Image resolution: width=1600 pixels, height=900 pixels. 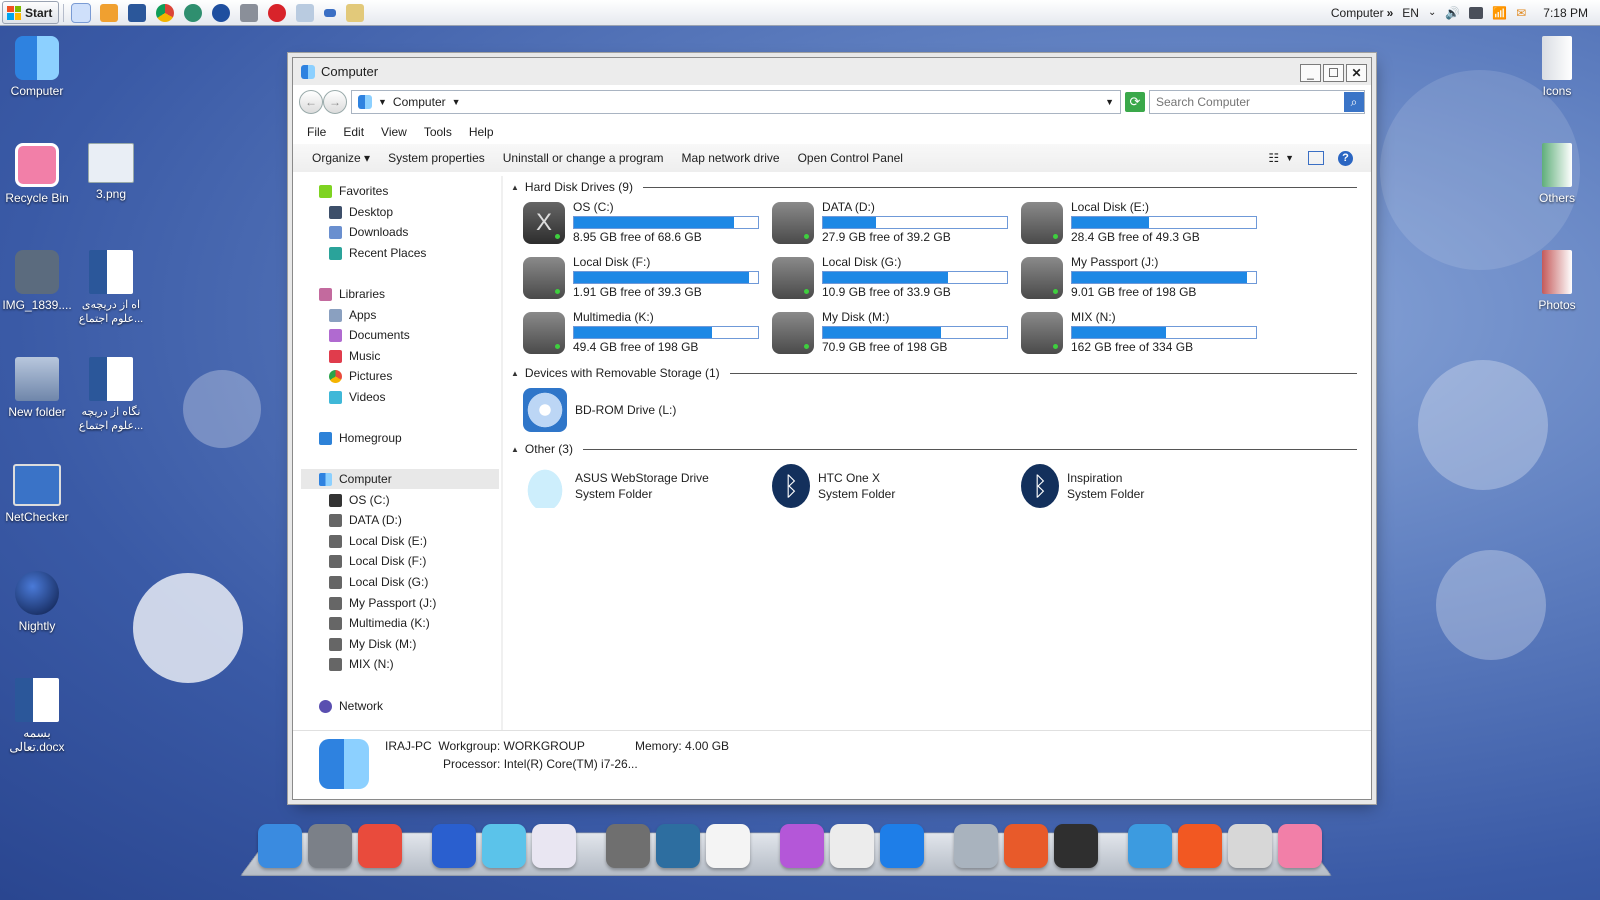 What do you see at coordinates (1333, 73) in the screenshot?
I see `maximize-button: ☐` at bounding box center [1333, 73].